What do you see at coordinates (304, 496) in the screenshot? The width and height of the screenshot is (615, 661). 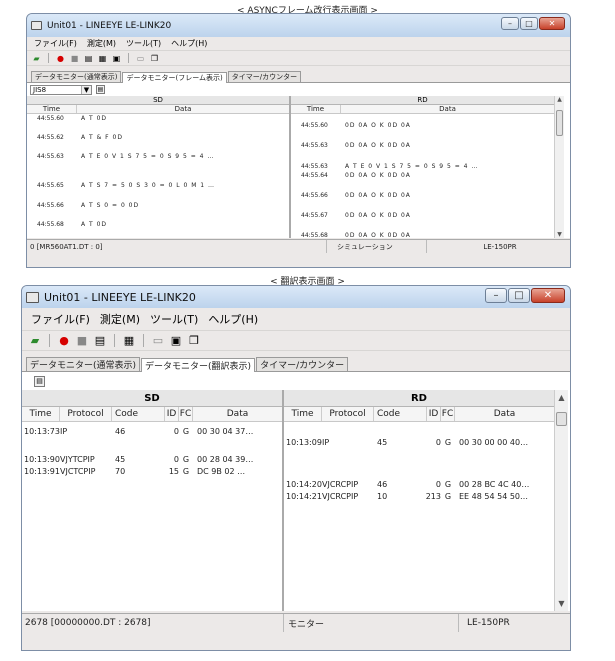 I see `row-time: 10:14:21` at bounding box center [304, 496].